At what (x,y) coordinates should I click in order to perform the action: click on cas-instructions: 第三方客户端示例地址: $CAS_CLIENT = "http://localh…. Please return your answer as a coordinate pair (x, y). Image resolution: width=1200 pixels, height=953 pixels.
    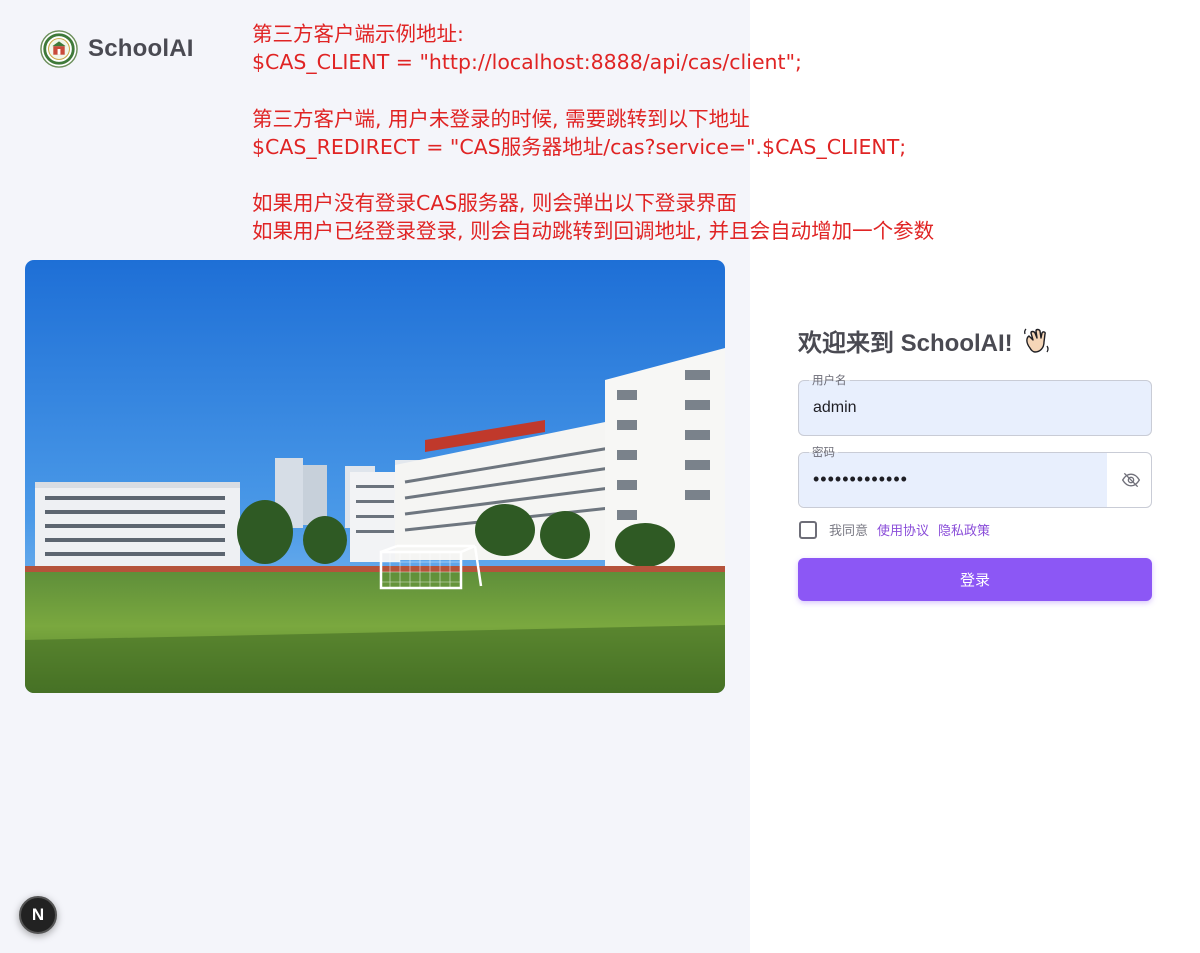
    Looking at the image, I should click on (602, 133).